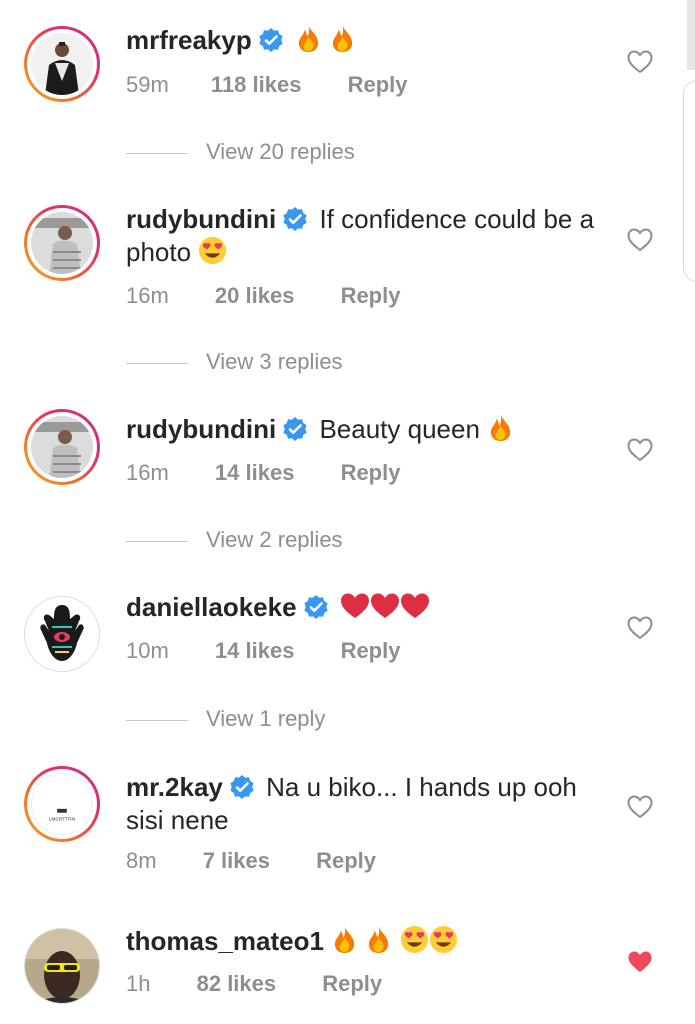 Image resolution: width=695 pixels, height=1024 pixels. What do you see at coordinates (640, 962) in the screenshot?
I see `liked-heart-icon` at bounding box center [640, 962].